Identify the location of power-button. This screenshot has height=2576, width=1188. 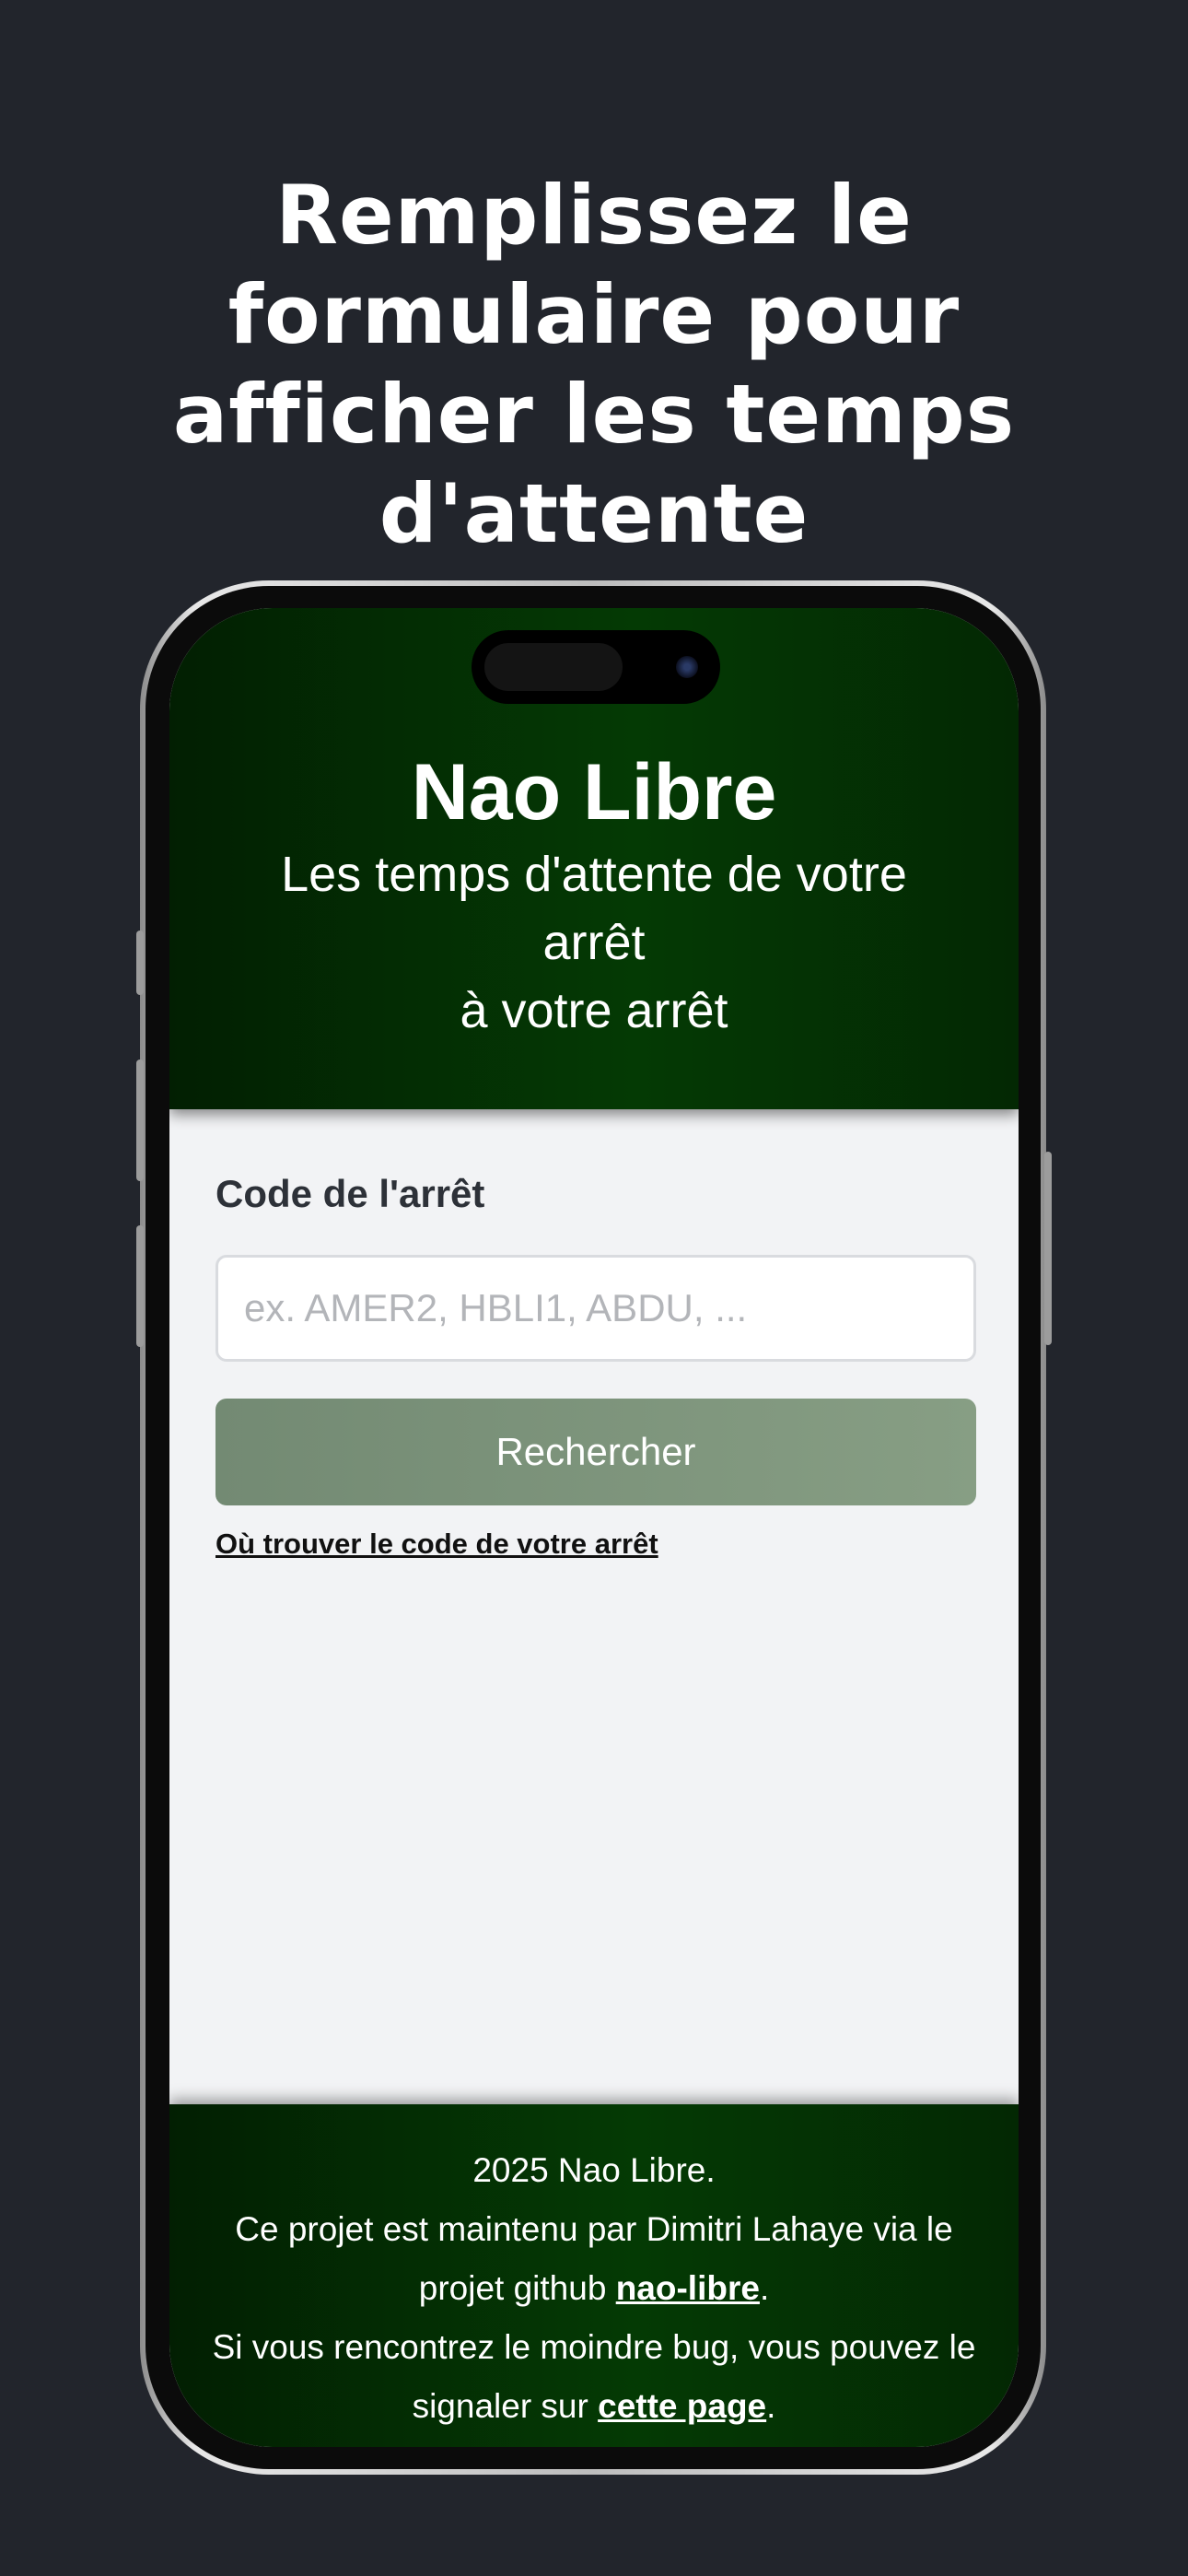
(1048, 1248).